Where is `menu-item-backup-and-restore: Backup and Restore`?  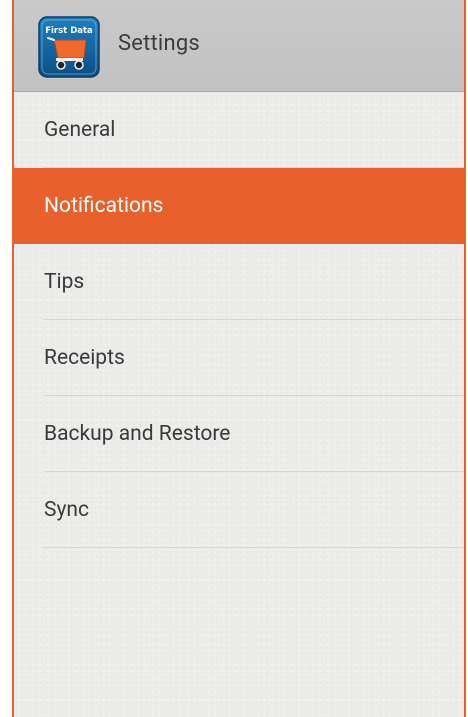 menu-item-backup-and-restore: Backup and Restore is located at coordinates (239, 434).